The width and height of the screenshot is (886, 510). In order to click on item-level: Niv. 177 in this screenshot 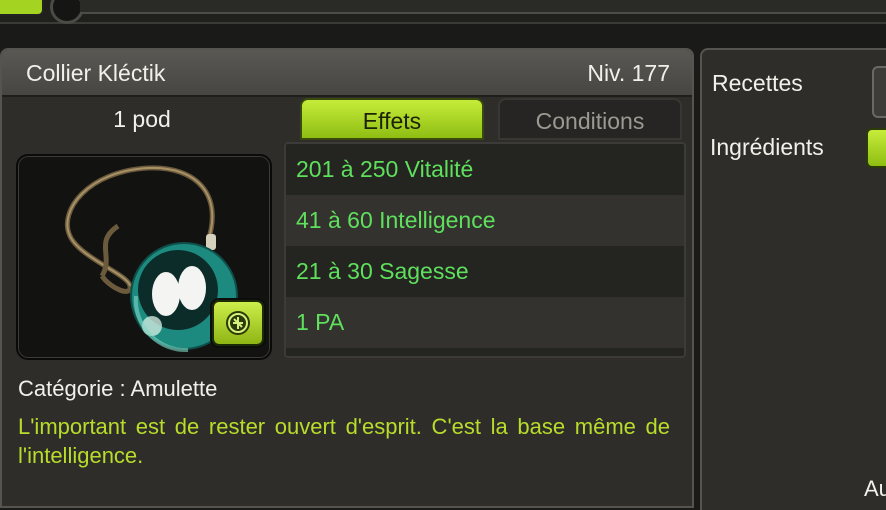, I will do `click(628, 73)`.